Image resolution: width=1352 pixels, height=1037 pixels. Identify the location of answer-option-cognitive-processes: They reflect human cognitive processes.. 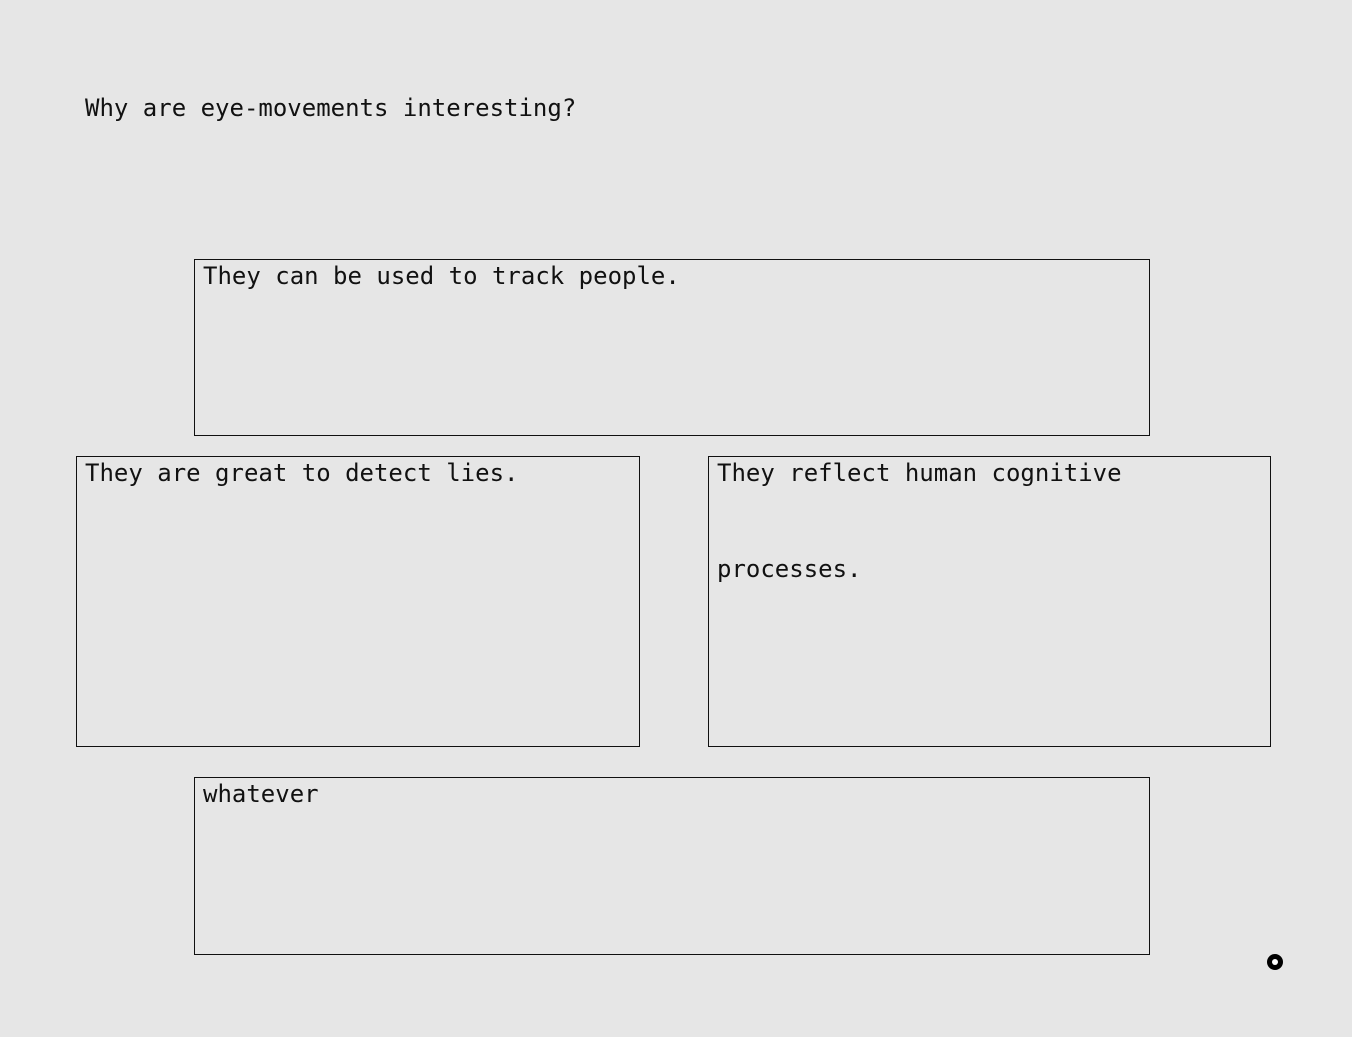
(989, 601).